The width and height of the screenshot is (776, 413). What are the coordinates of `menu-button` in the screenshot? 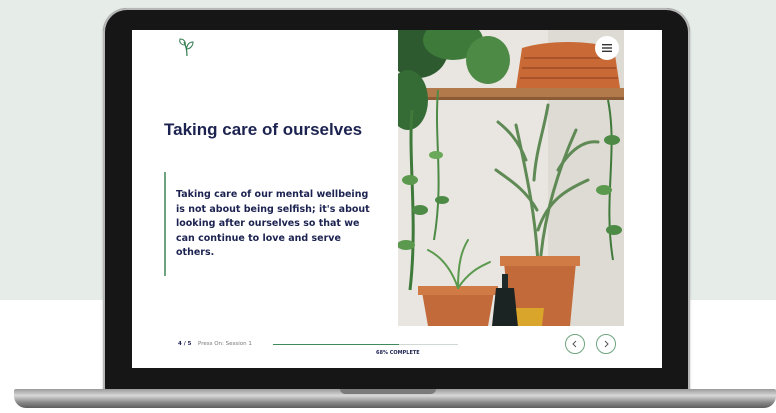 It's located at (607, 48).